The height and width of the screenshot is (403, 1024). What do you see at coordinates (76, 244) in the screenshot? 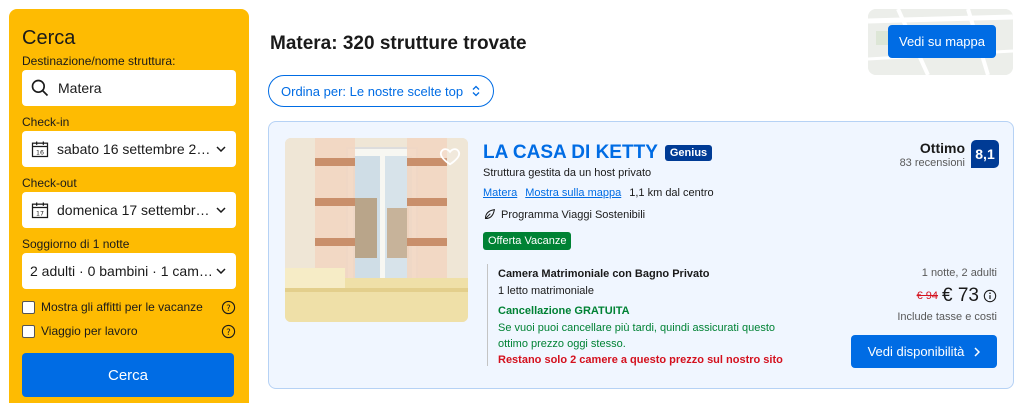
I see `stay-length-label: Soggiorno di 1 notte` at bounding box center [76, 244].